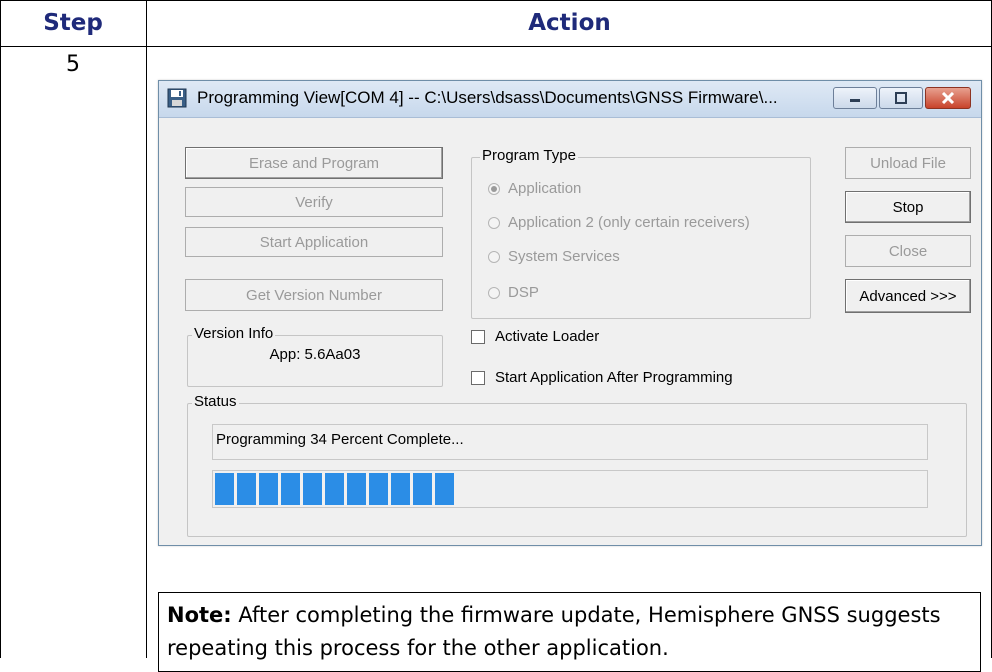 This screenshot has width=992, height=672. Describe the element at coordinates (335, 489) in the screenshot. I see `progress-bar-fill` at that location.